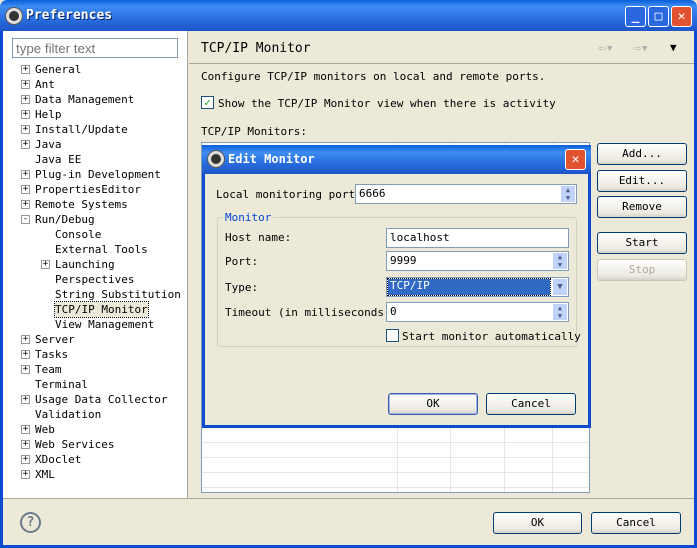 This screenshot has height=548, width=697. What do you see at coordinates (477, 238) in the screenshot?
I see `host-input: localhost` at bounding box center [477, 238].